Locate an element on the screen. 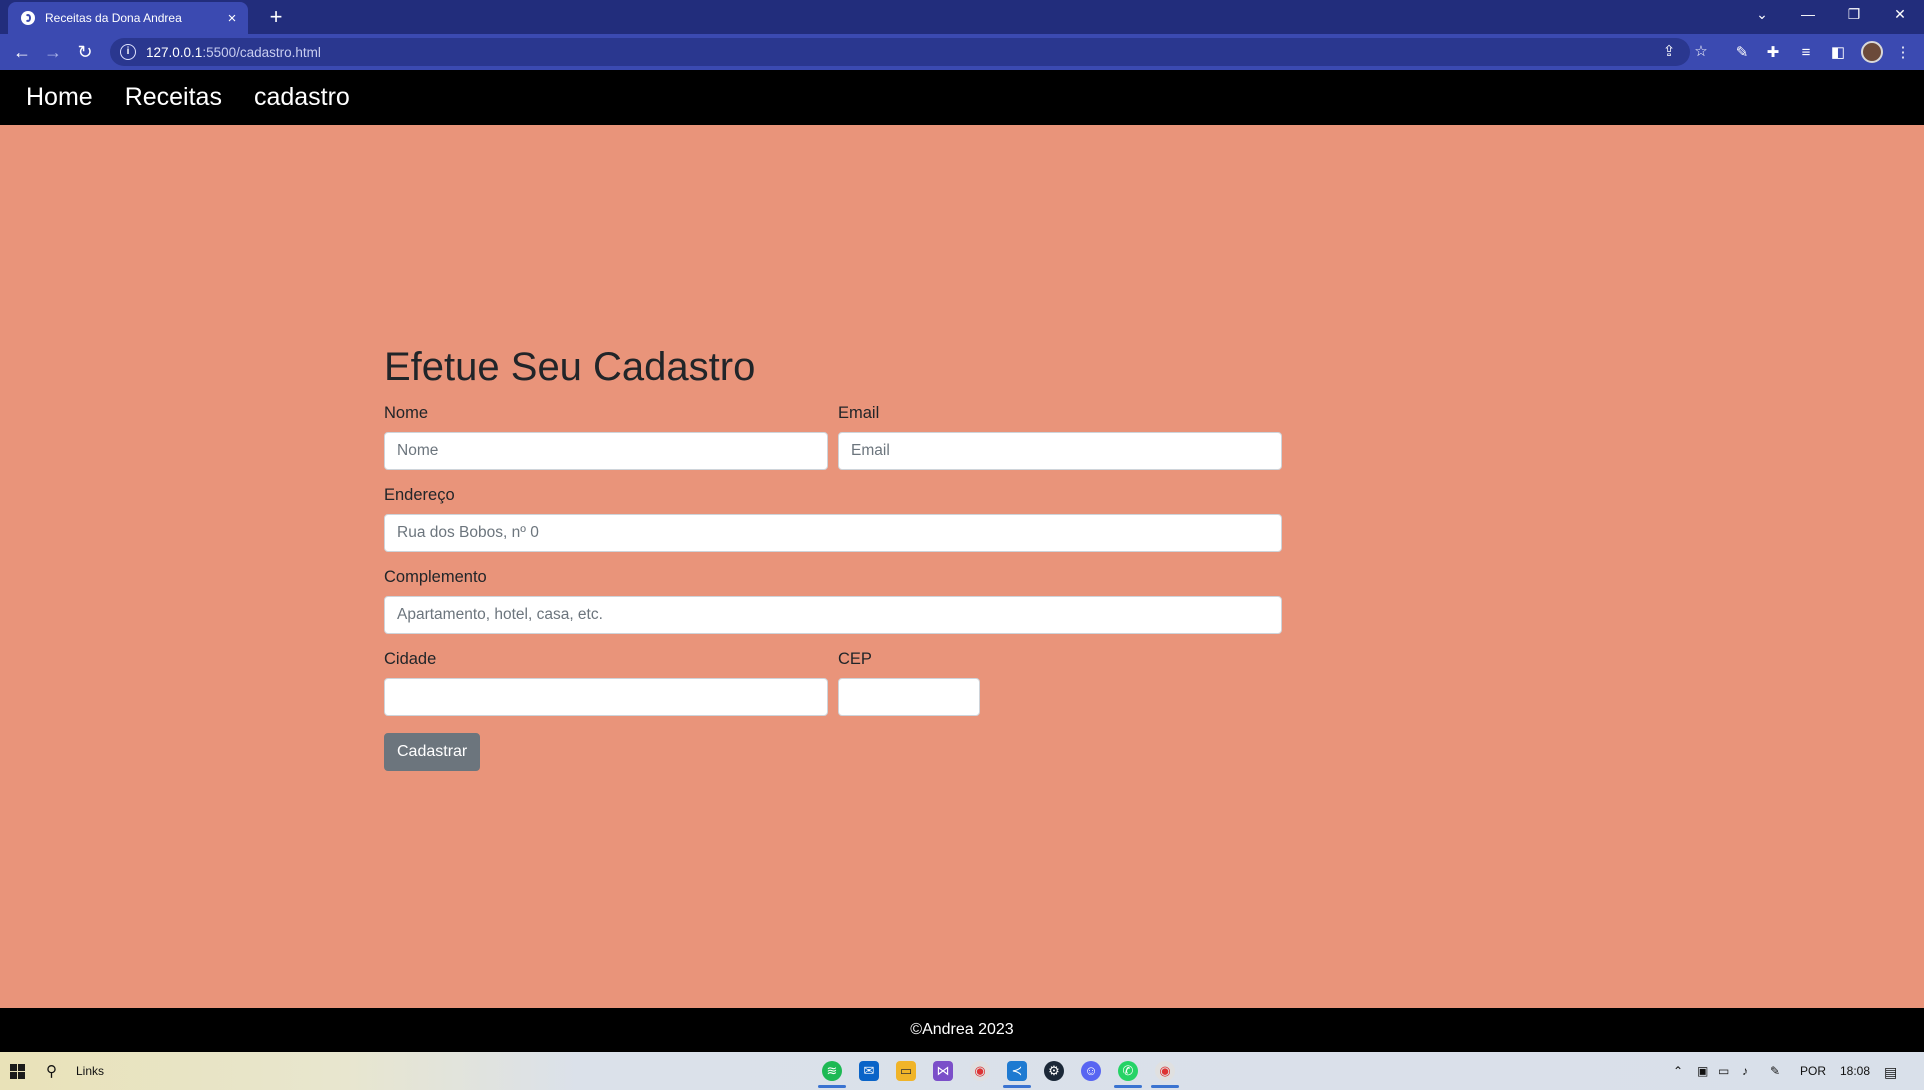 Image resolution: width=1924 pixels, height=1090 pixels. clock: 18:08 is located at coordinates (1855, 1071).